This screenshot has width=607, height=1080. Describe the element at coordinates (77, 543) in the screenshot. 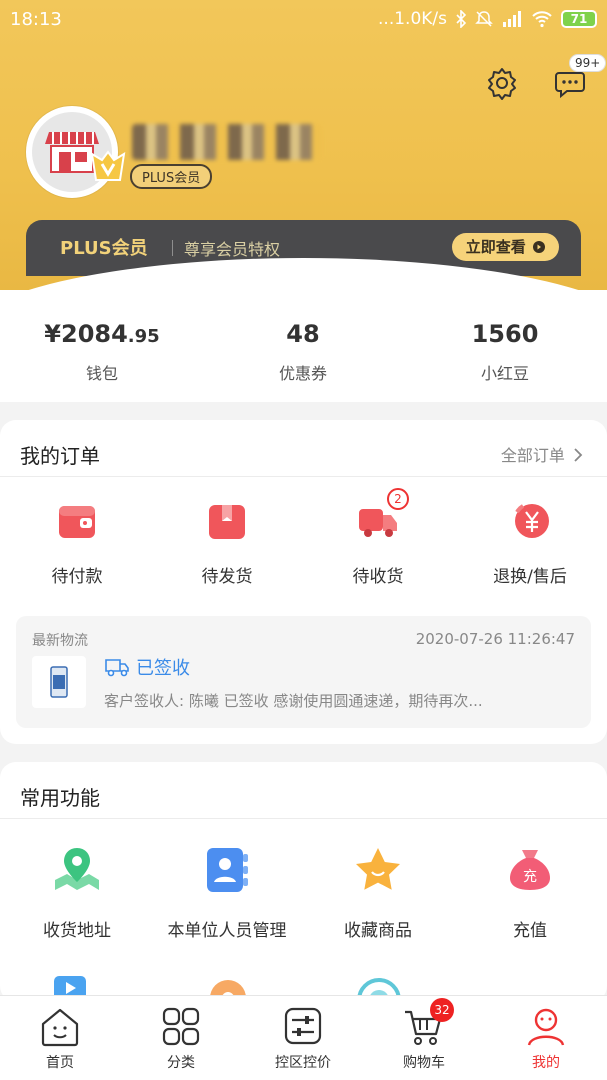

I see `order-pending-payment: 待付款` at that location.